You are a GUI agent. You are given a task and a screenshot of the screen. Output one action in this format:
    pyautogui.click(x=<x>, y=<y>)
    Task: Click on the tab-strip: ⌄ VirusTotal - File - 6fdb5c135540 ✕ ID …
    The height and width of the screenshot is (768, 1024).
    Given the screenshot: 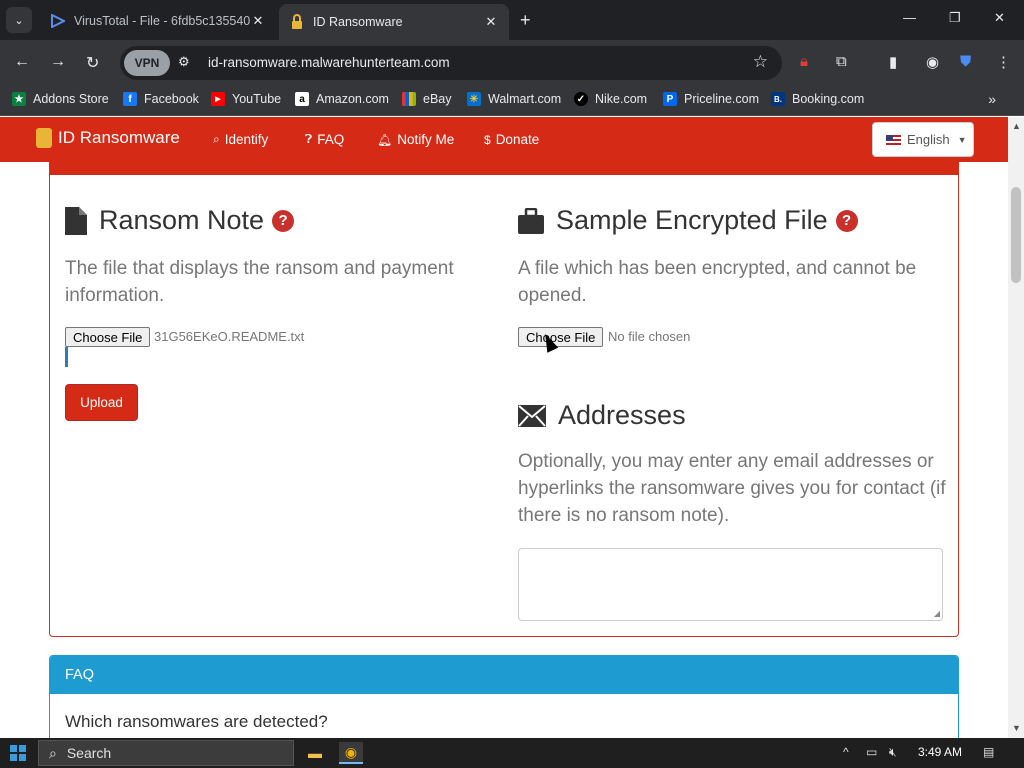 What is the action you would take?
    pyautogui.click(x=512, y=20)
    